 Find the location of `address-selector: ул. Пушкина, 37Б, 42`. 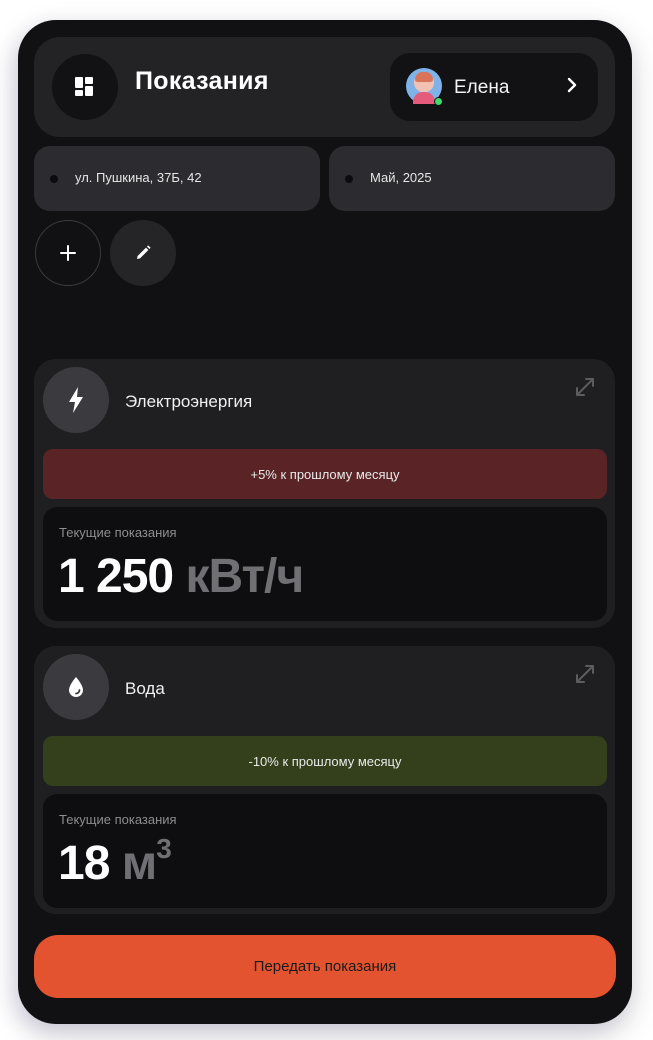

address-selector: ул. Пушкина, 37Б, 42 is located at coordinates (177, 178).